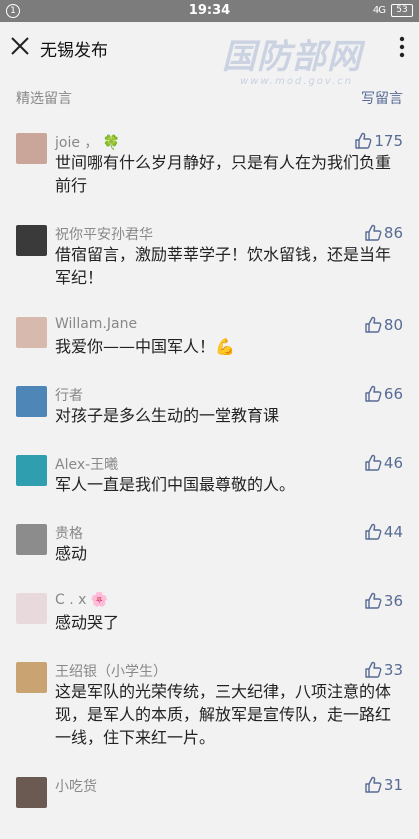 The height and width of the screenshot is (839, 419). What do you see at coordinates (393, 785) in the screenshot?
I see `like-count: 31` at bounding box center [393, 785].